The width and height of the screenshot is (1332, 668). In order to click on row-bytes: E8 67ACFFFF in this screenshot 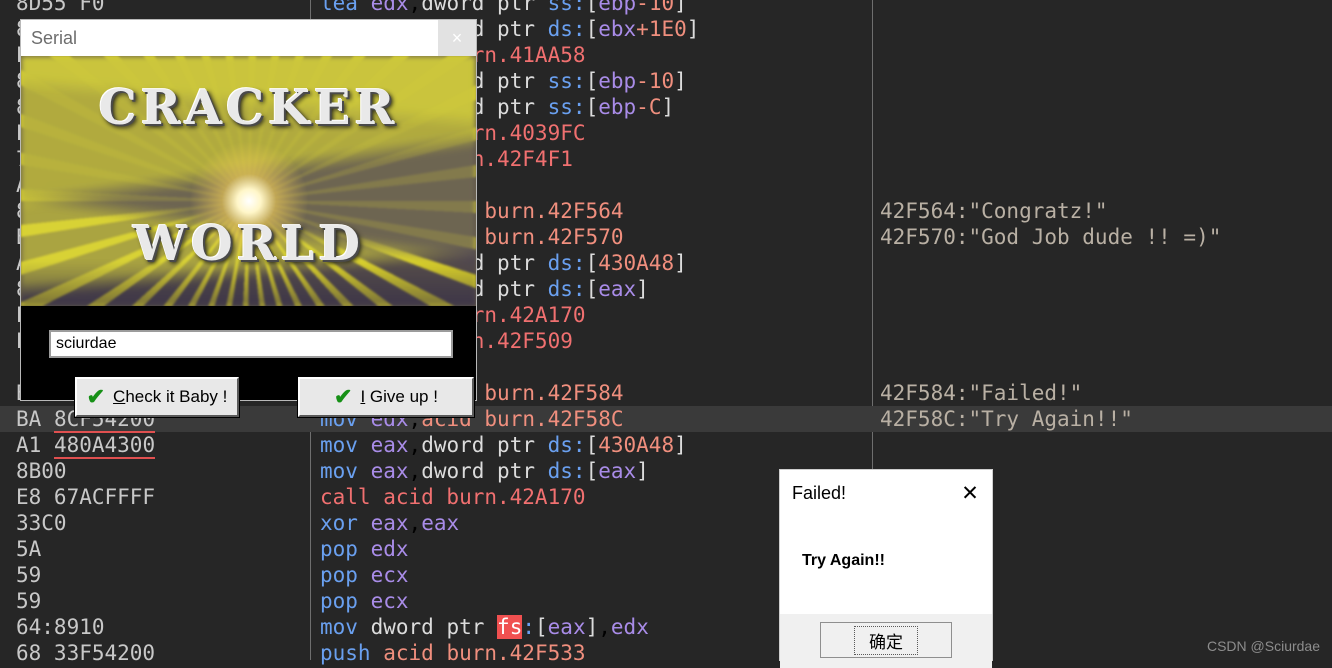, I will do `click(86, 497)`.